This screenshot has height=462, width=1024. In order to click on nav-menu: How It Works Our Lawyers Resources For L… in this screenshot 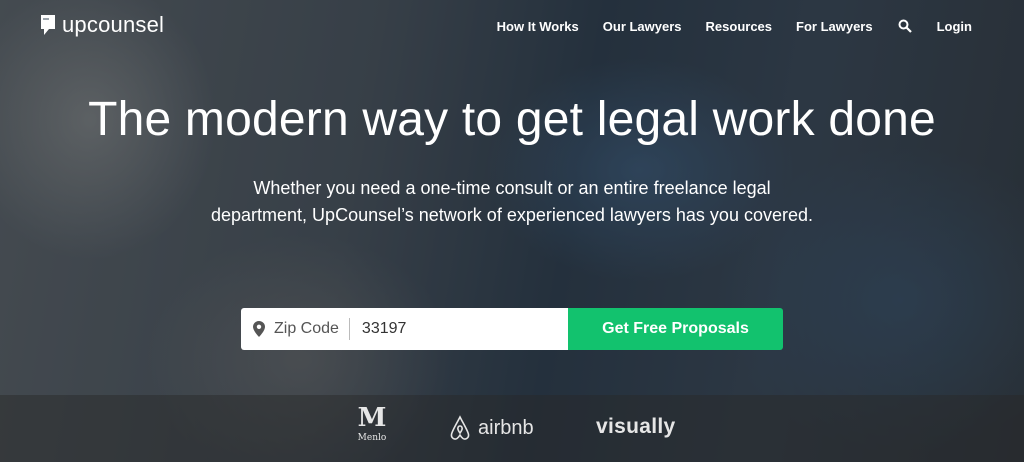, I will do `click(734, 26)`.